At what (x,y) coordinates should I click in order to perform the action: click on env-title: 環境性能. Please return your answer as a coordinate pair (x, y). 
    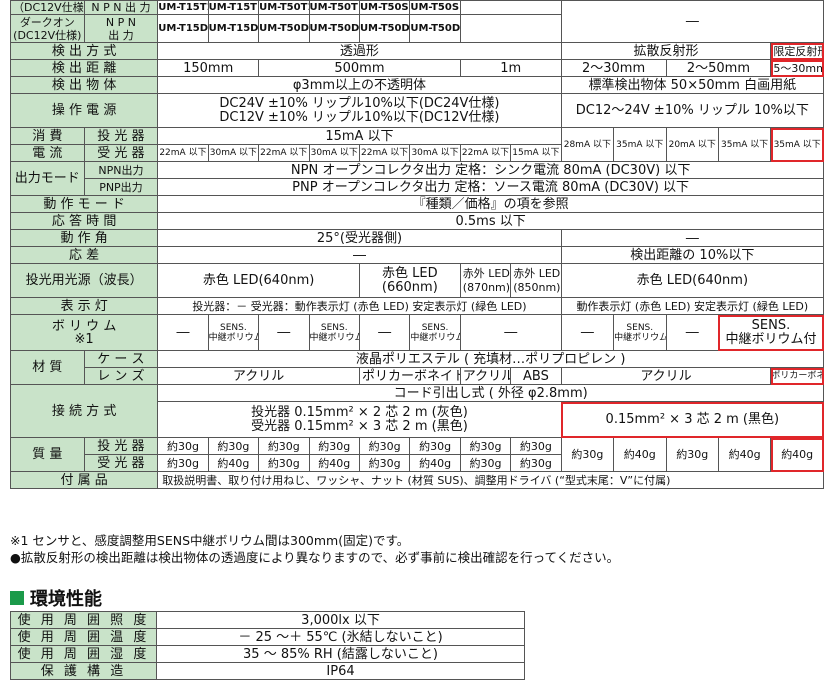
    Looking at the image, I should click on (66, 599).